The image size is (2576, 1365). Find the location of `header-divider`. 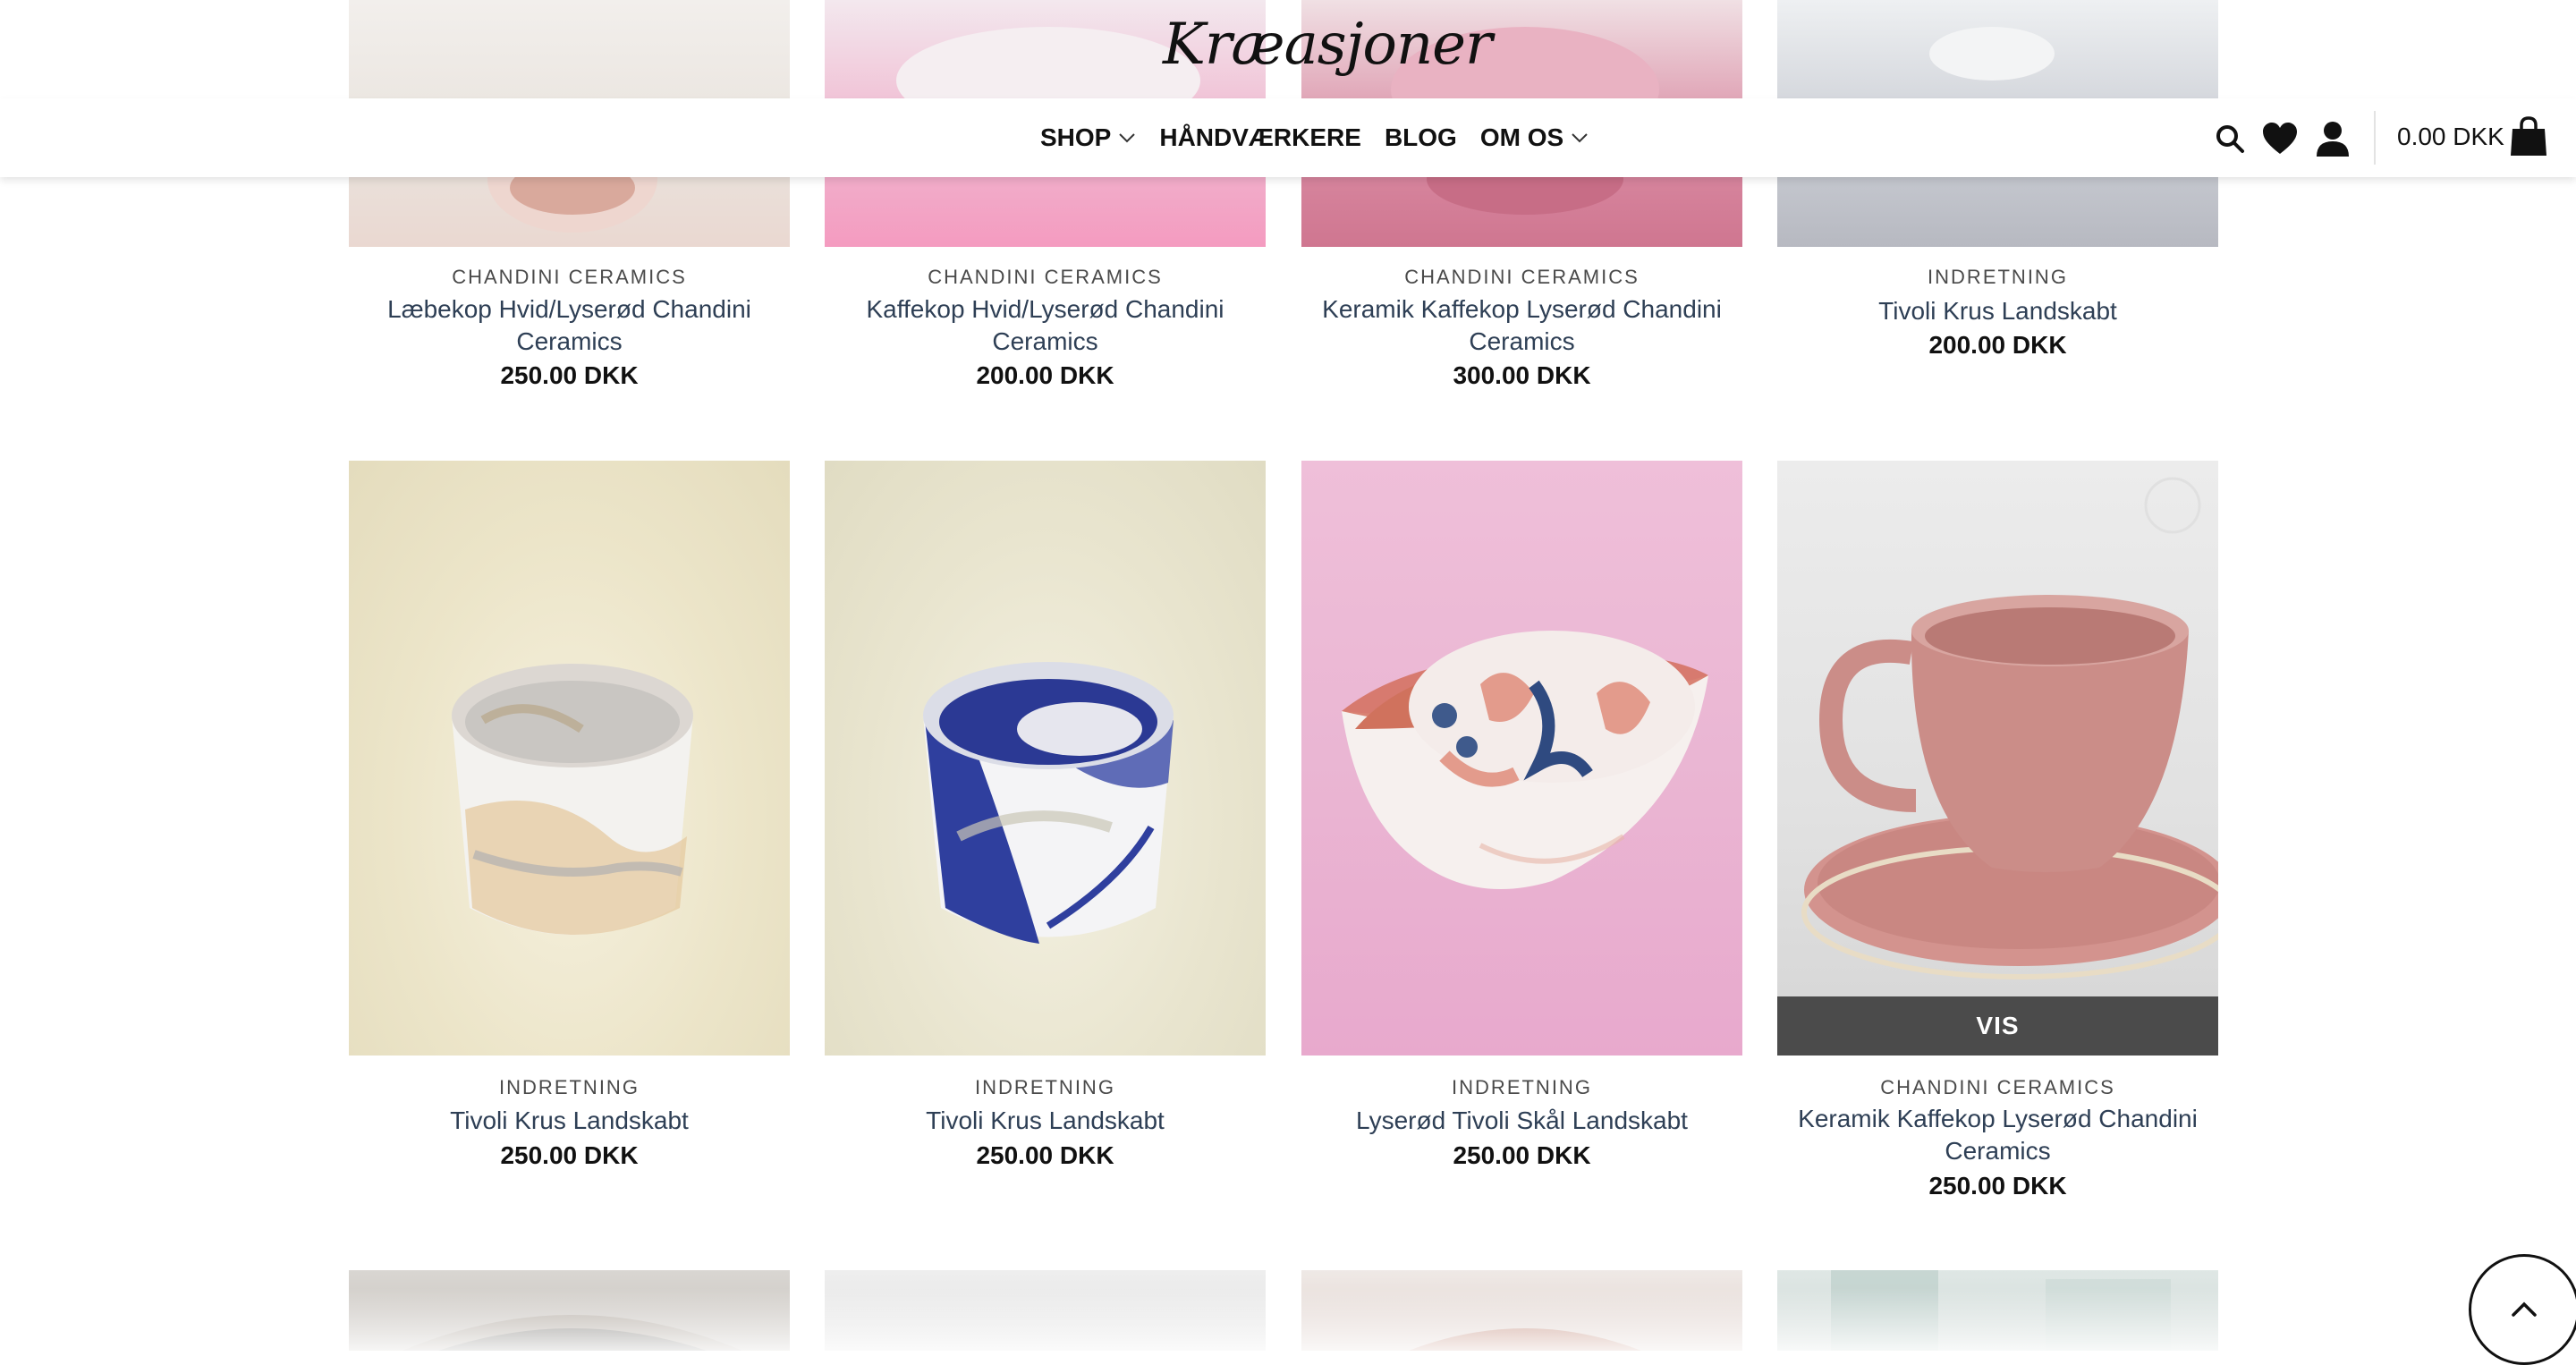

header-divider is located at coordinates (2375, 138).